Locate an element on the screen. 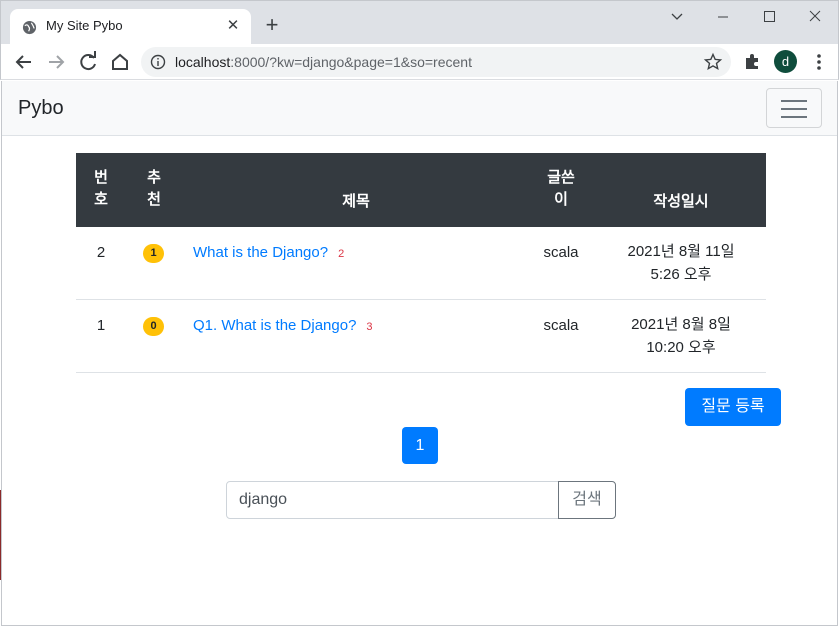  header-subject: 제목 is located at coordinates (356, 201).